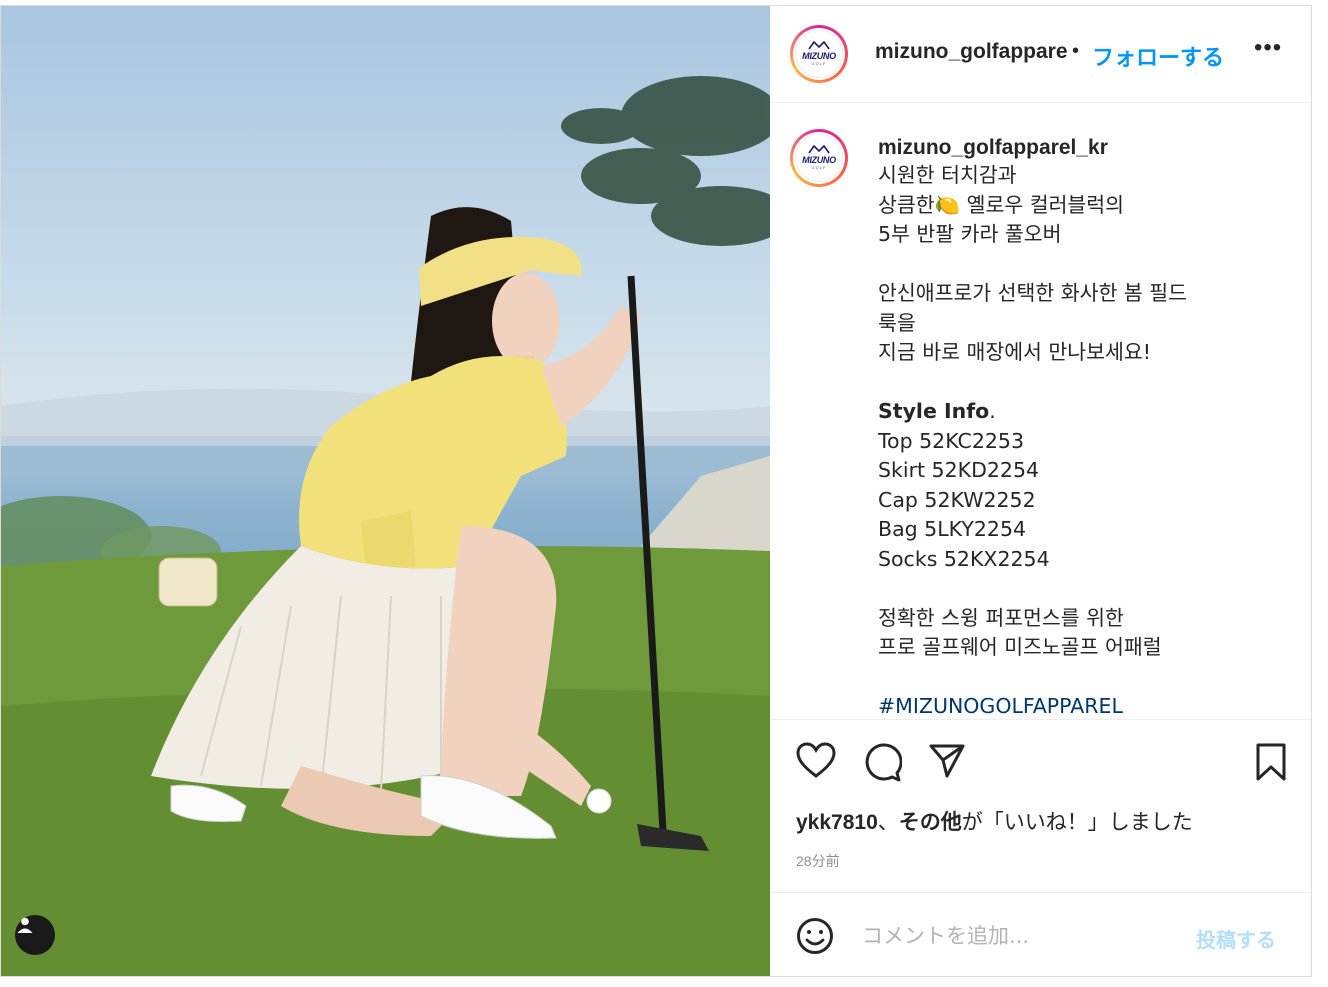 Image resolution: width=1328 pixels, height=987 pixels. What do you see at coordinates (952, 529) in the screenshot?
I see `style-item: Bag 5LKY2254` at bounding box center [952, 529].